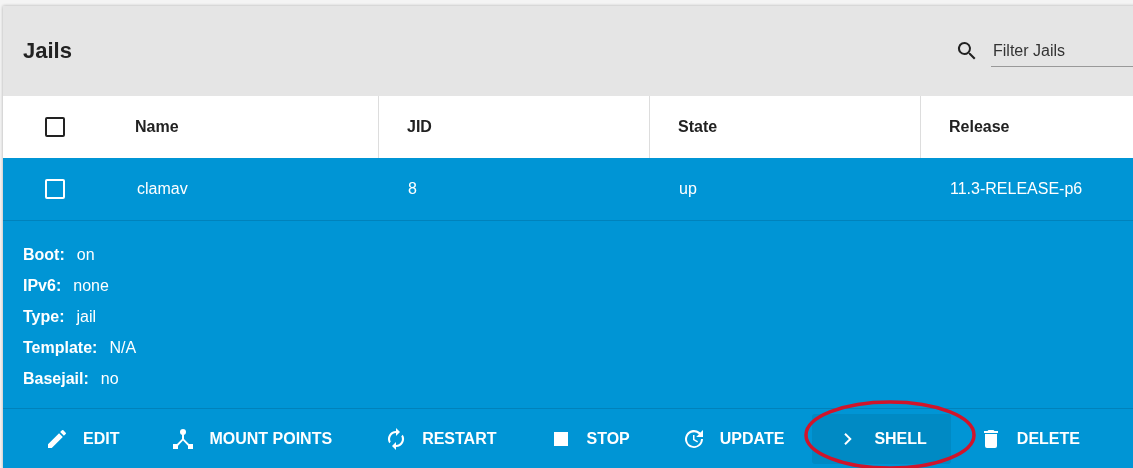 This screenshot has height=468, width=1133. What do you see at coordinates (57, 439) in the screenshot?
I see `edit-icon` at bounding box center [57, 439].